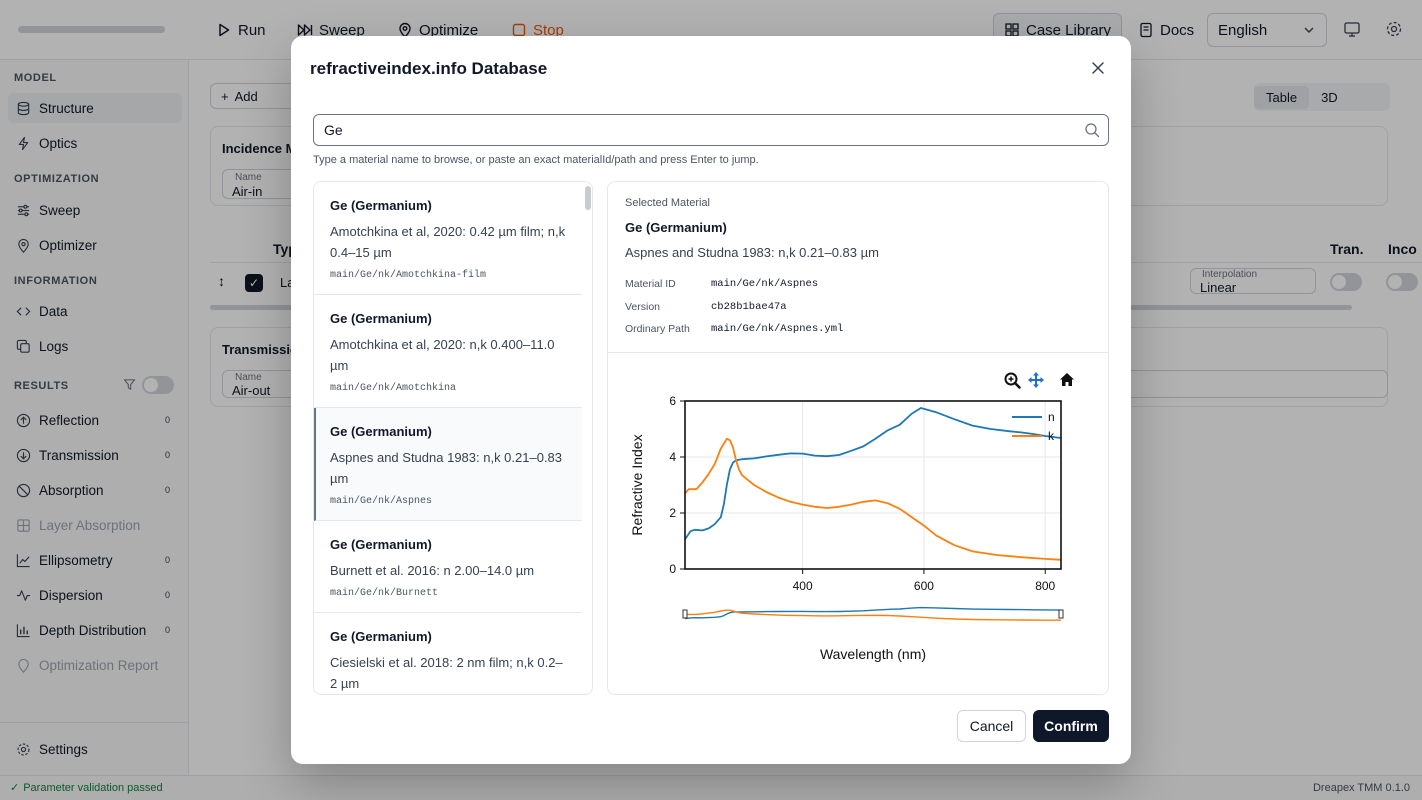 The width and height of the screenshot is (1422, 800). Describe the element at coordinates (408, 275) in the screenshot. I see `result-path: main/Ge/nk/Amotchkina-film` at that location.